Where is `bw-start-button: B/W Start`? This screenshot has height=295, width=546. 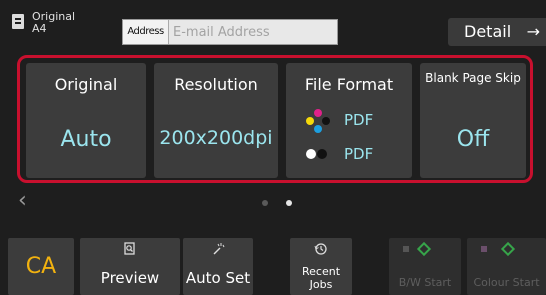
bw-start-button: B/W Start is located at coordinates (425, 266).